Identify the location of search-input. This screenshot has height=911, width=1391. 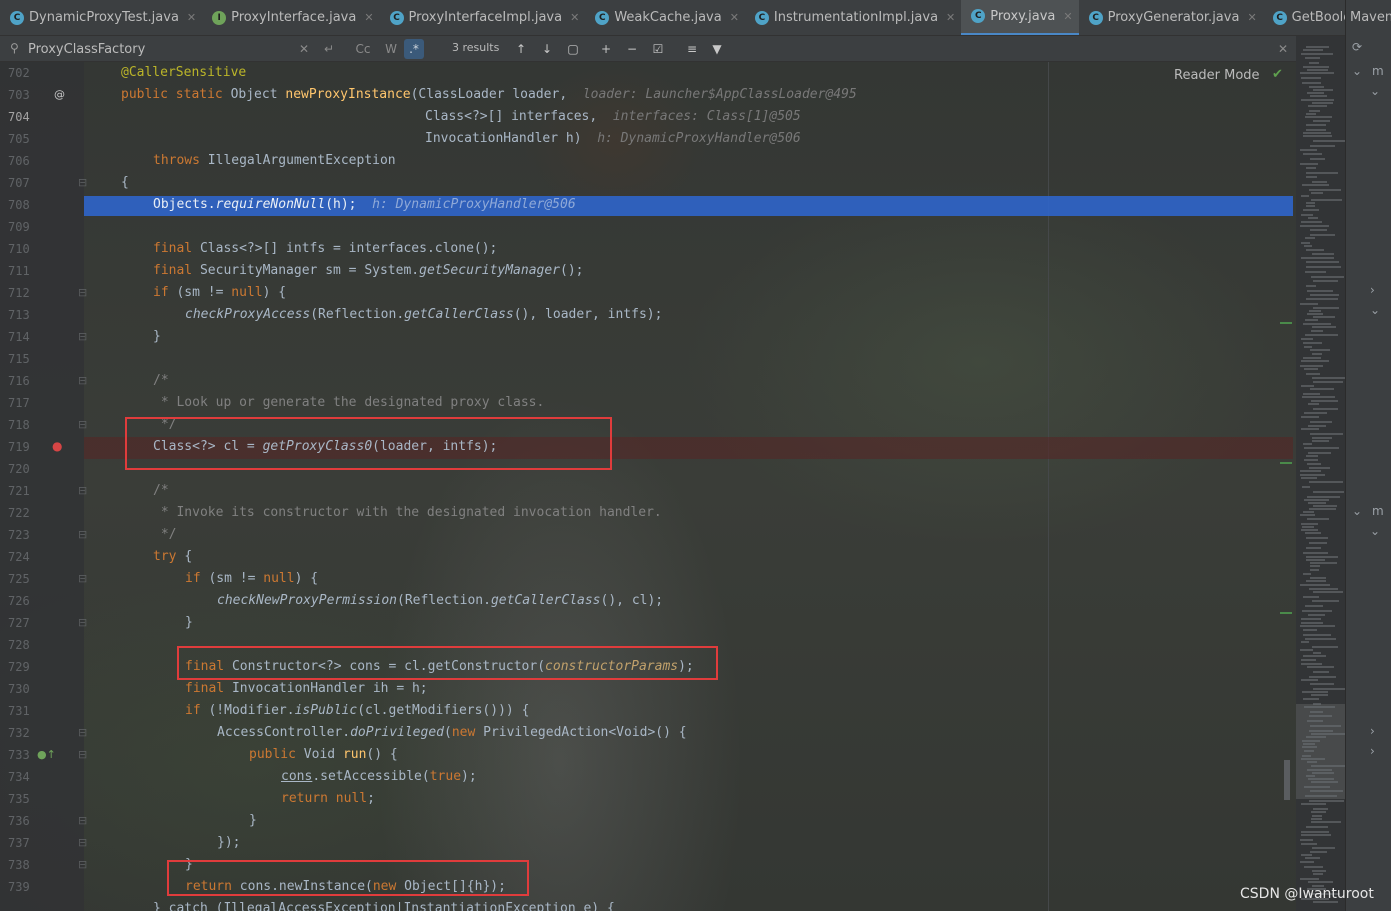
(173, 49).